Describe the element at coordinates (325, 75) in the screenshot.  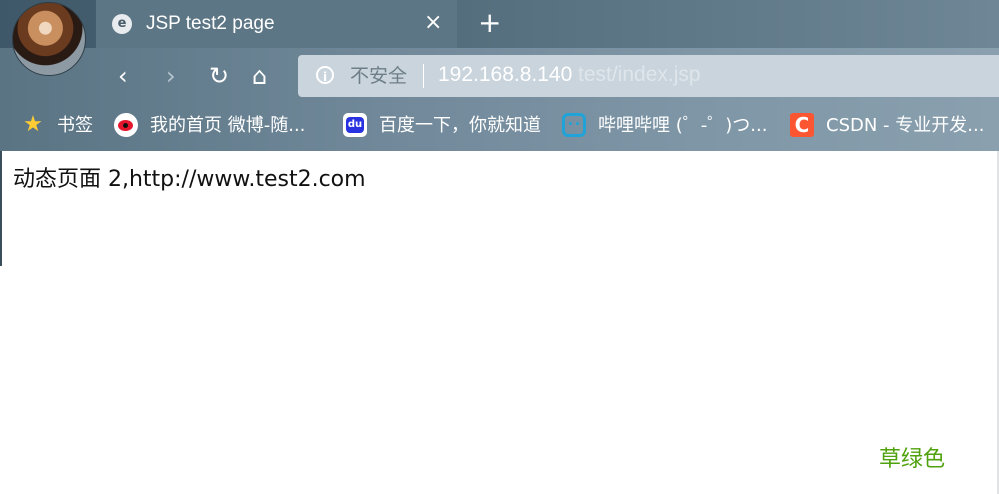
I see `info-icon: i` at that location.